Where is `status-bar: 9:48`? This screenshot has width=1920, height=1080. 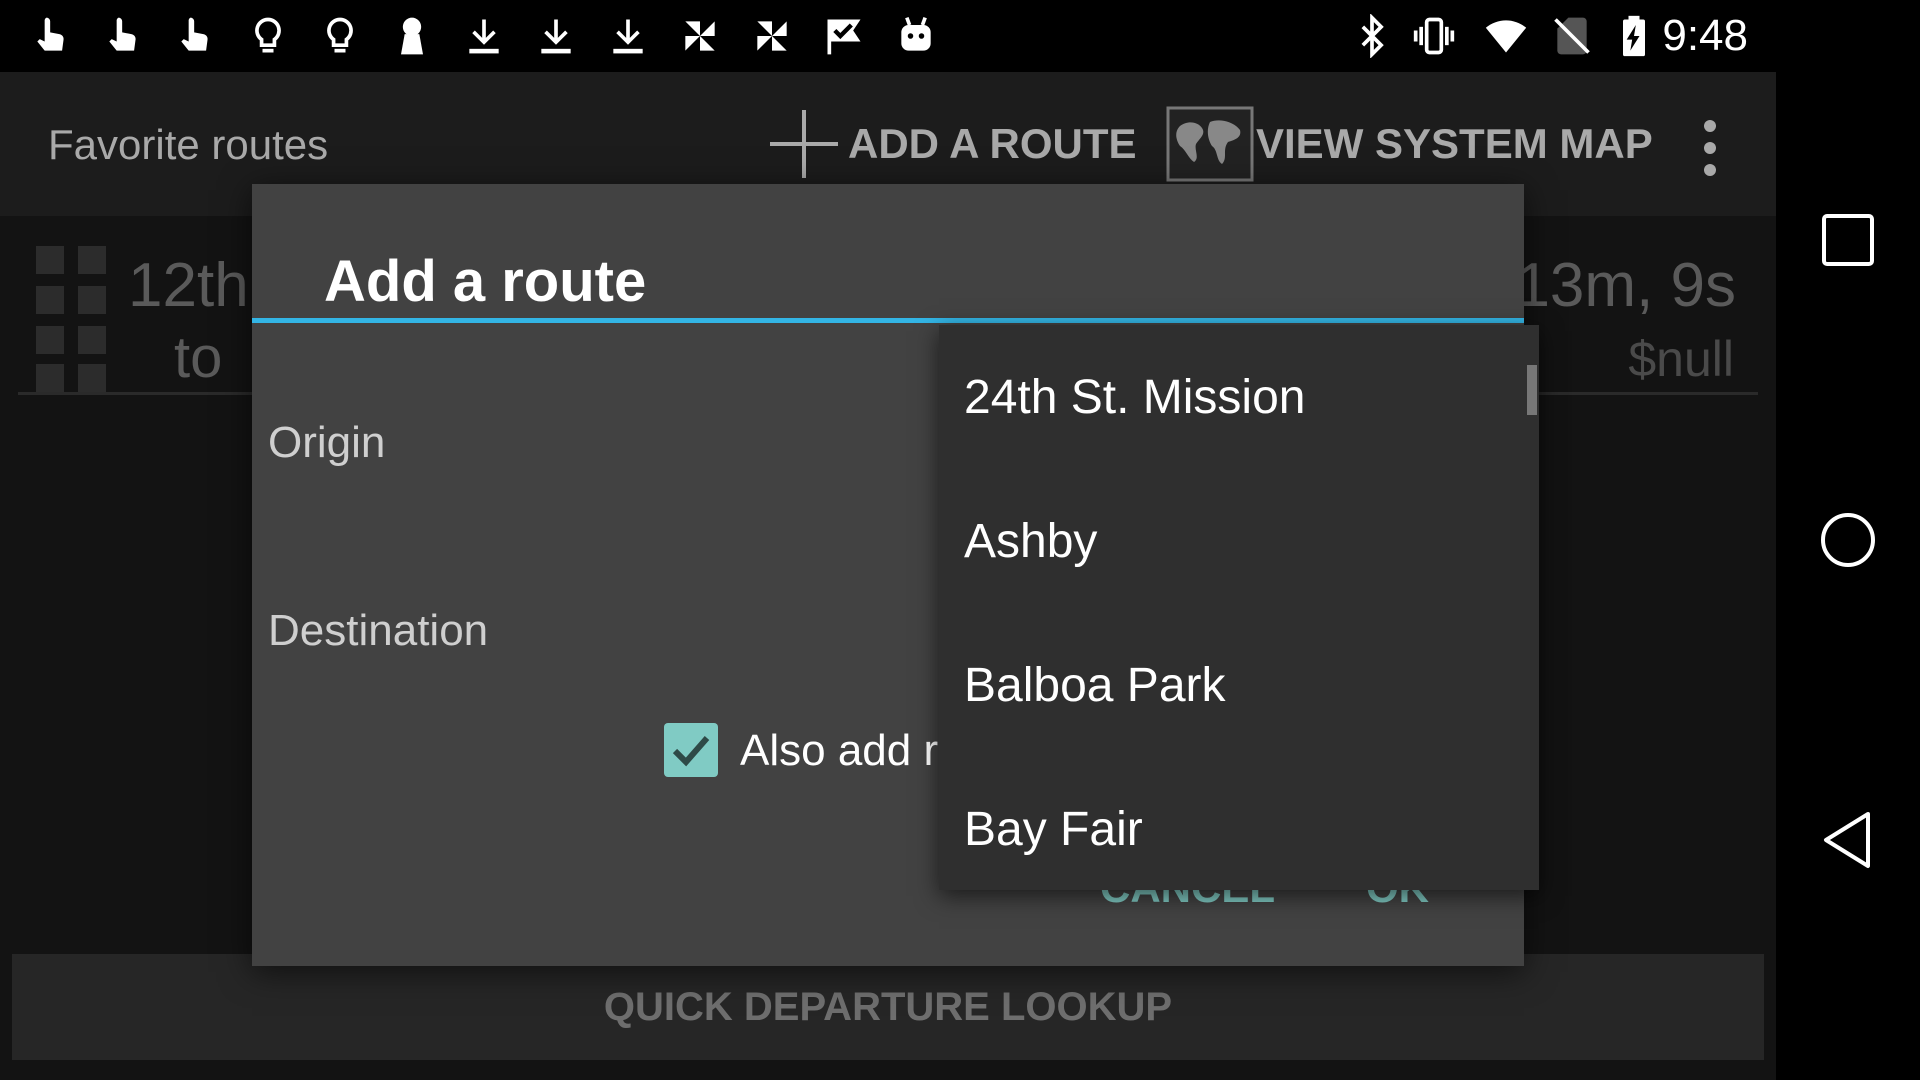
status-bar: 9:48 is located at coordinates (888, 36).